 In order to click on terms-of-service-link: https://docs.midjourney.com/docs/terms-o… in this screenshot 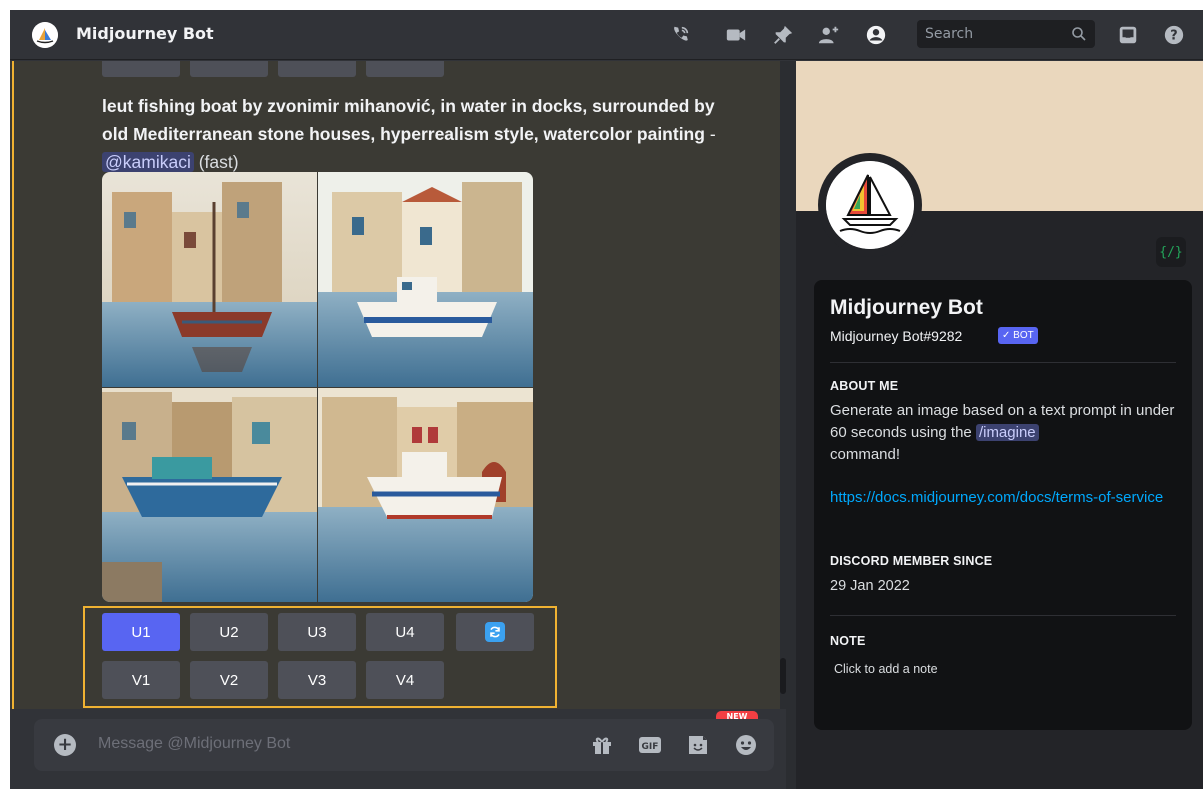, I will do `click(1003, 498)`.